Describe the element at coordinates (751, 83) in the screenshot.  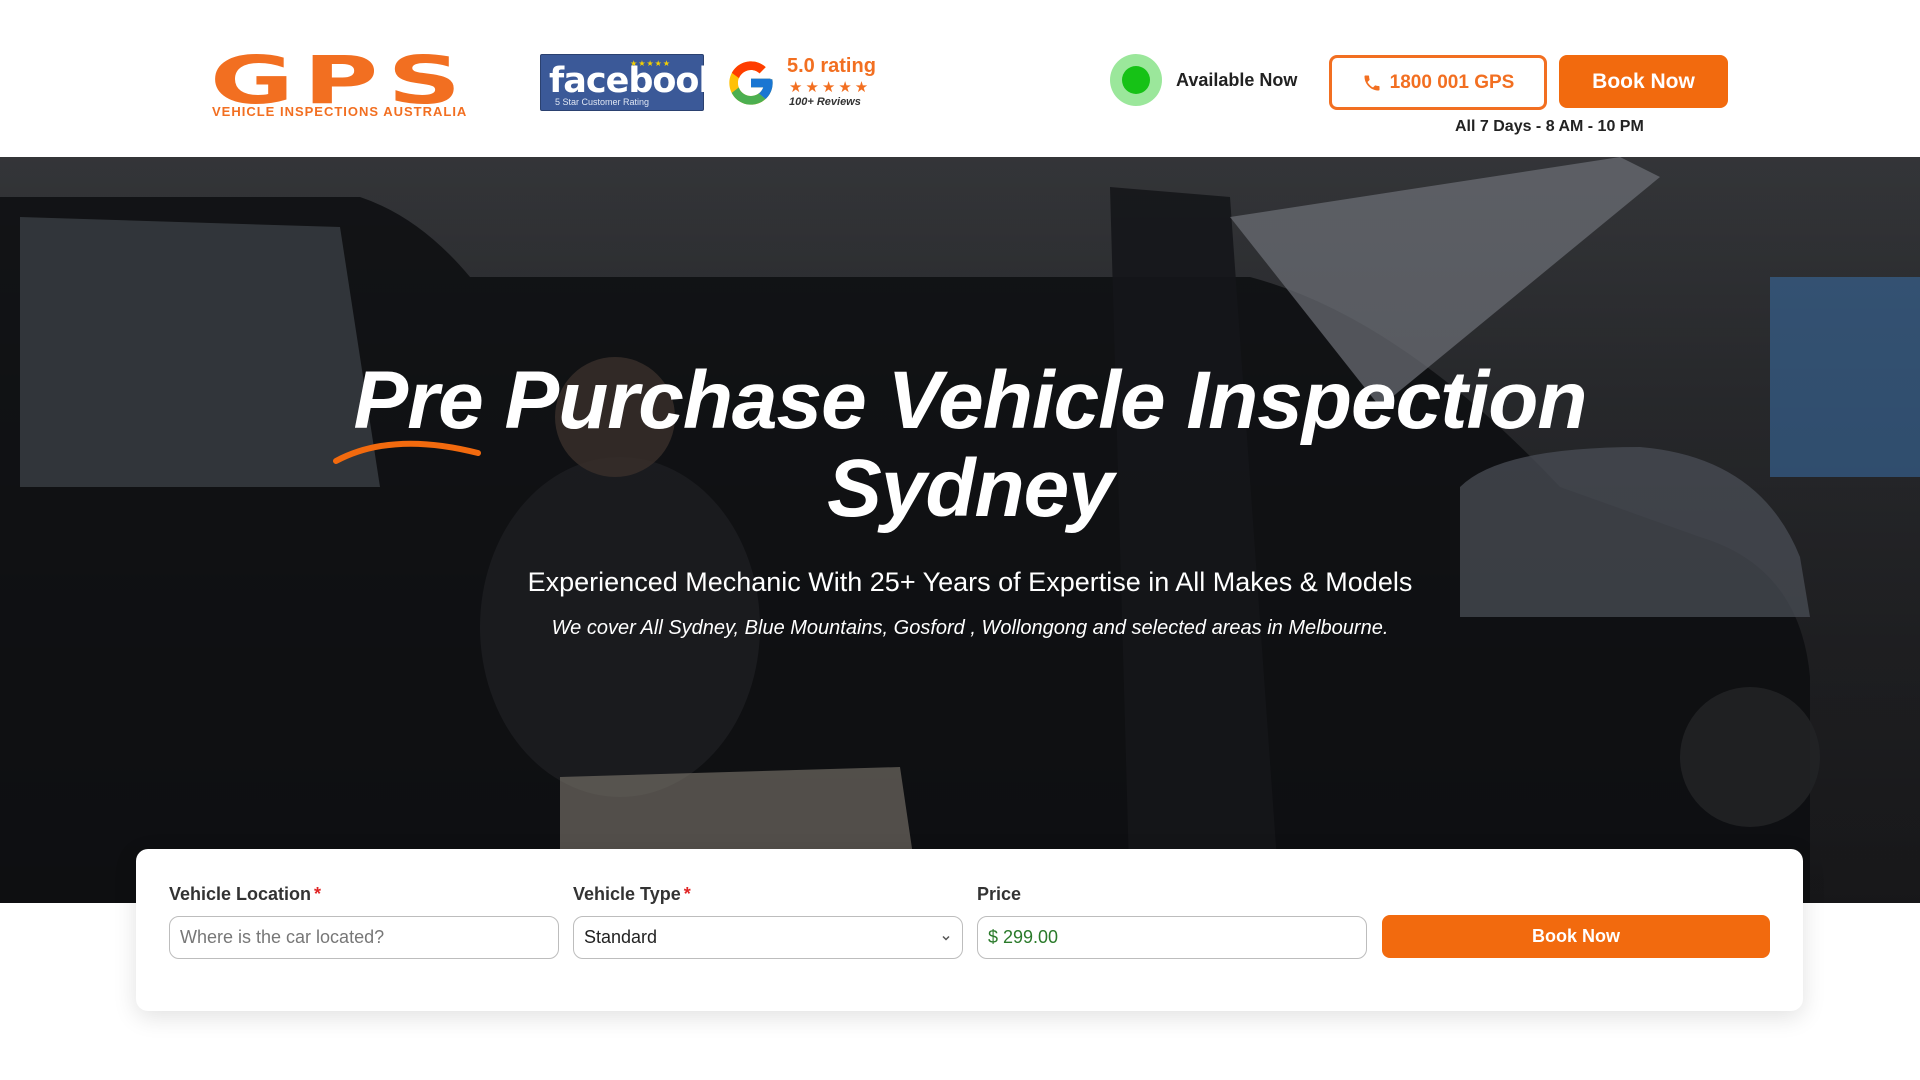
I see `google-g-icon` at that location.